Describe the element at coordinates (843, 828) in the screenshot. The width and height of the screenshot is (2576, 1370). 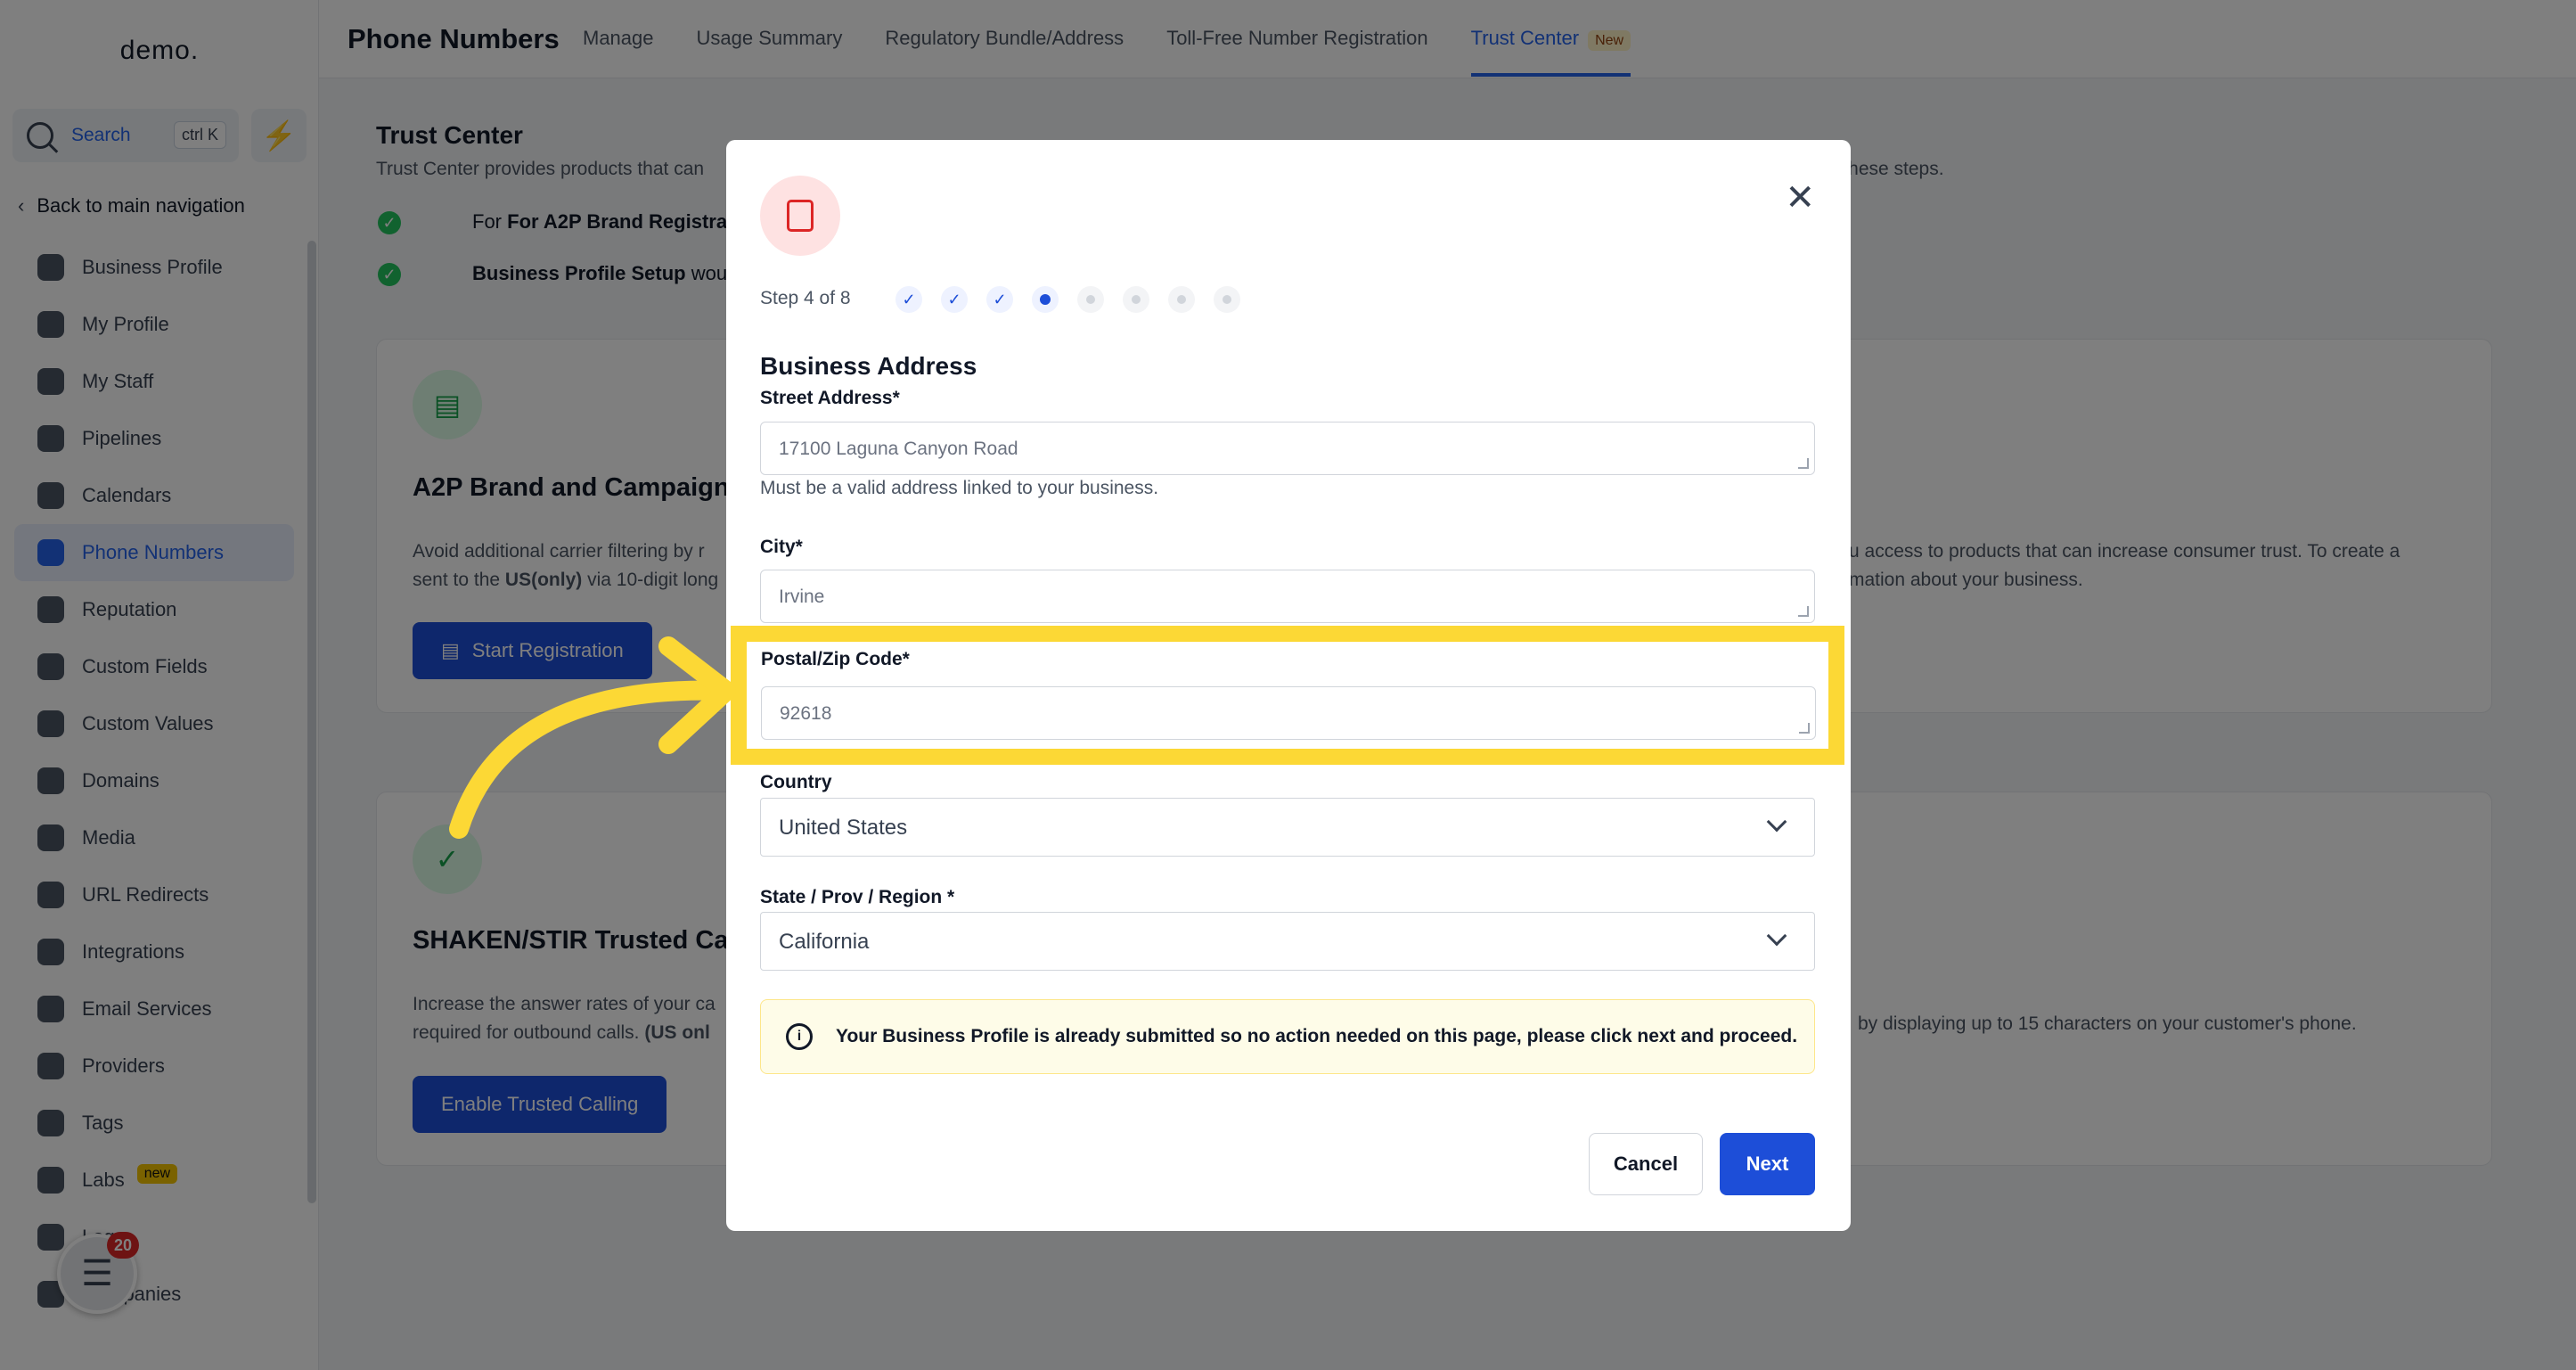
I see `country-value: United States` at that location.